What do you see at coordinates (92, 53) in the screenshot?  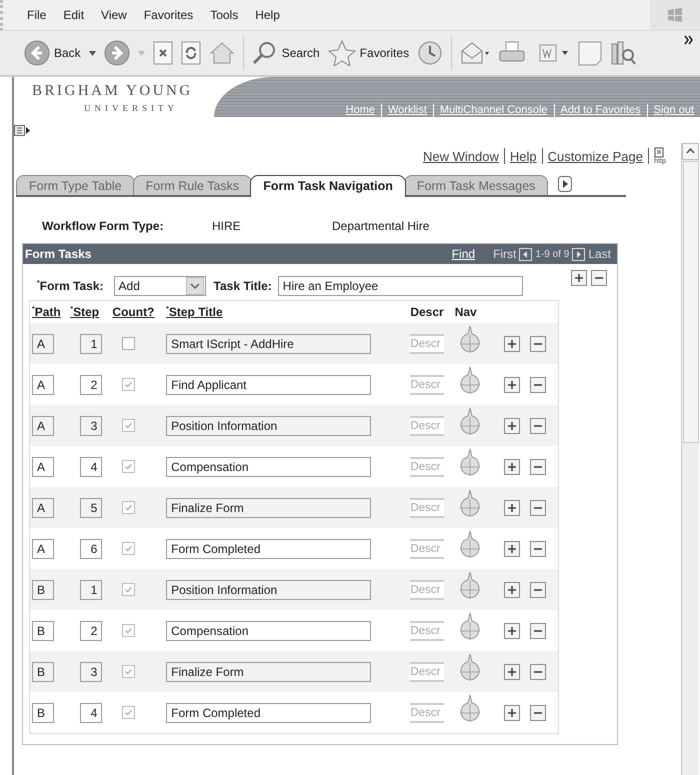 I see `caret-icon` at bounding box center [92, 53].